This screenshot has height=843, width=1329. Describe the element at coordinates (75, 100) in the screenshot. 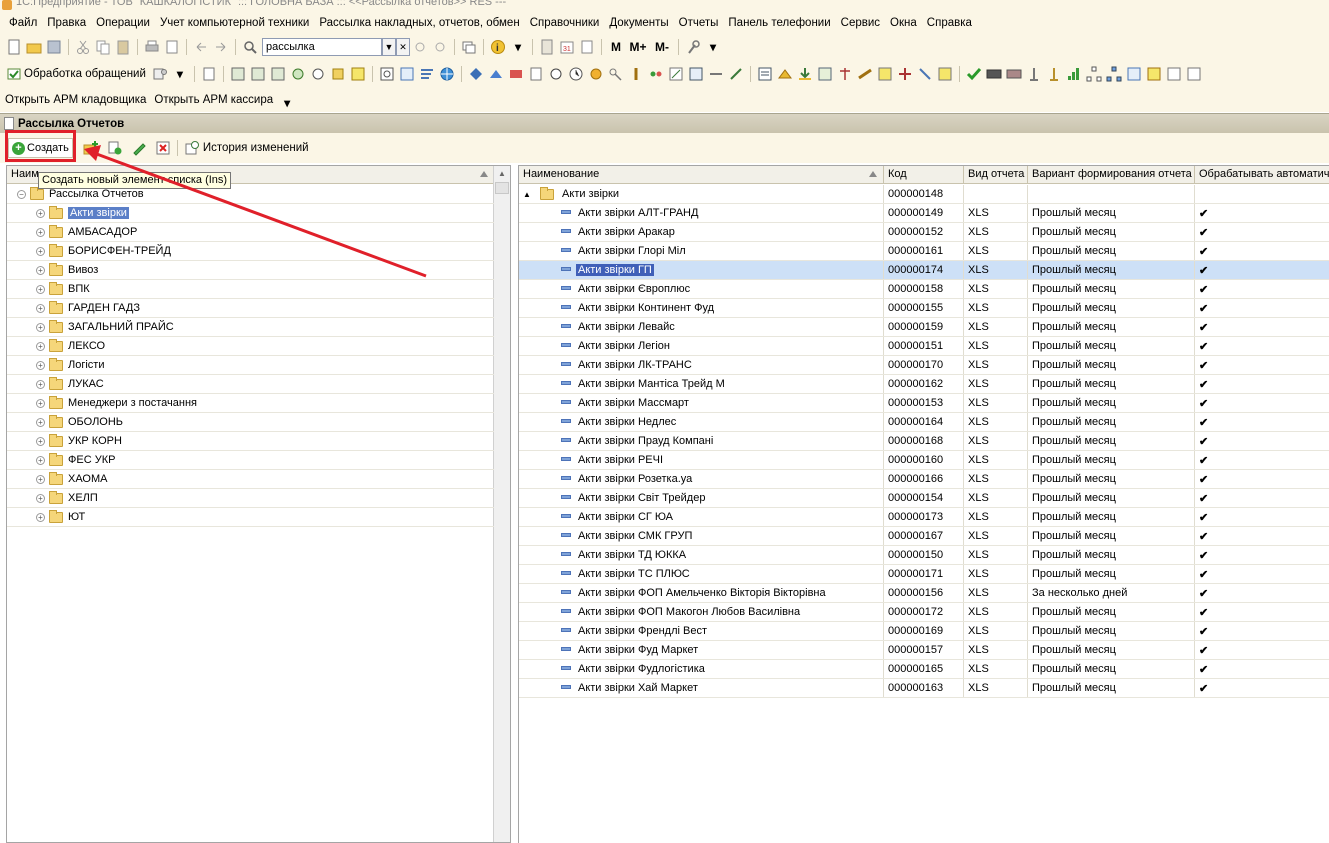

I see `open-storekeeper-workplace-button: Открыть АРМ кладовщика` at that location.